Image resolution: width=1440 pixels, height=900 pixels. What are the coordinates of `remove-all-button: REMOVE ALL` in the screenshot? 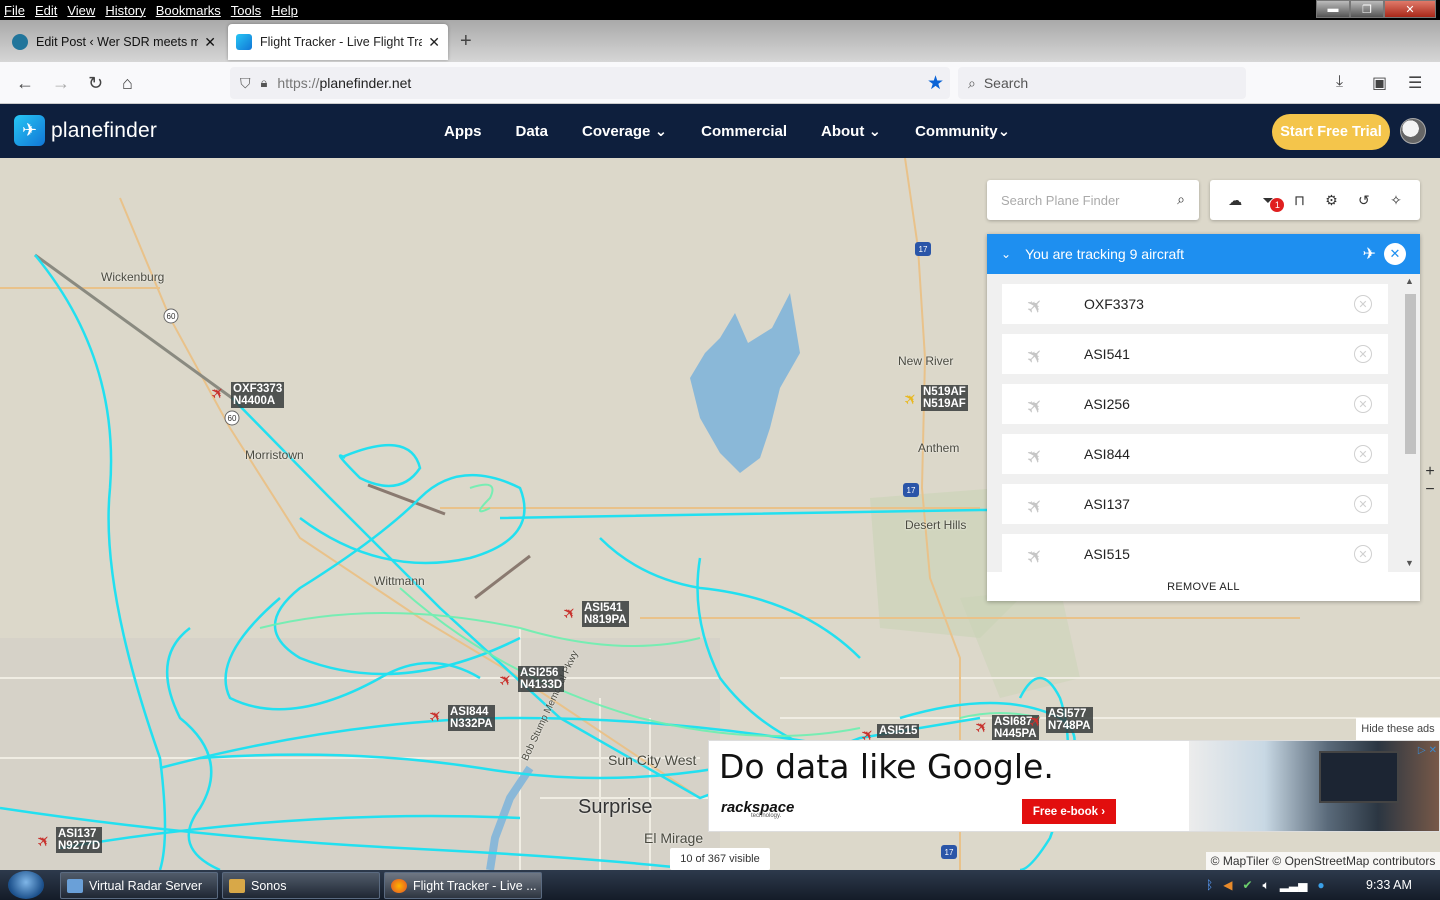 It's located at (1203, 586).